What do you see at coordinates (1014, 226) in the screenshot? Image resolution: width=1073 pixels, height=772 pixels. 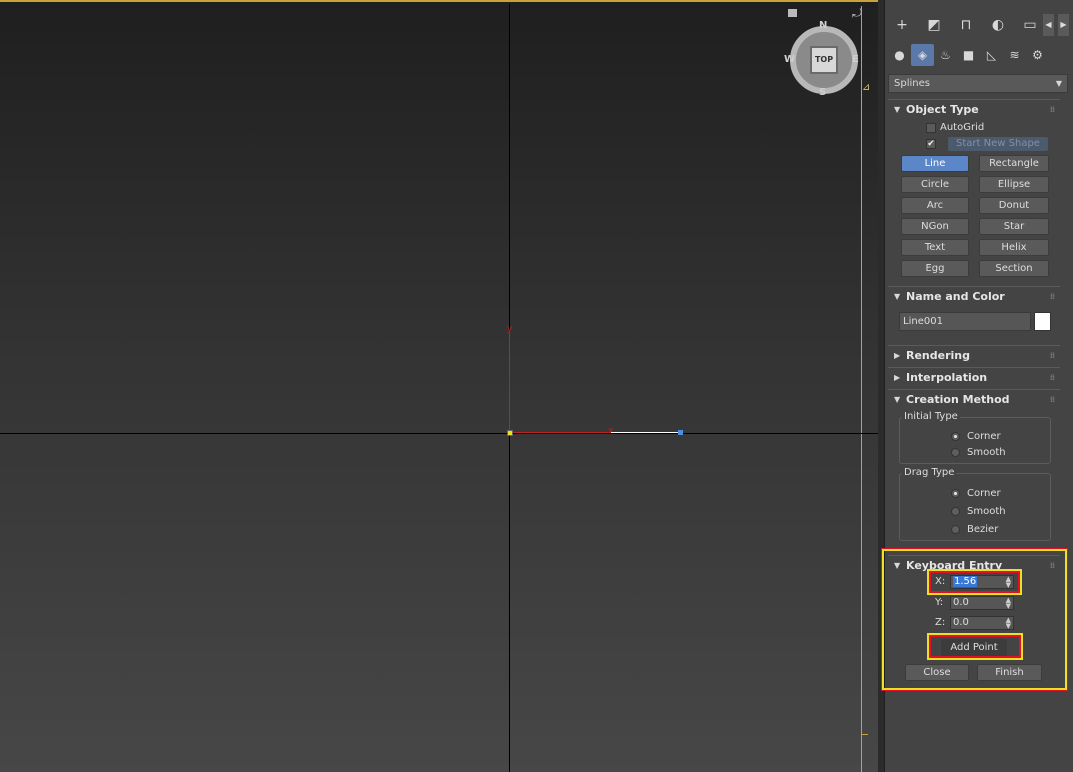 I see `star-button: Star` at bounding box center [1014, 226].